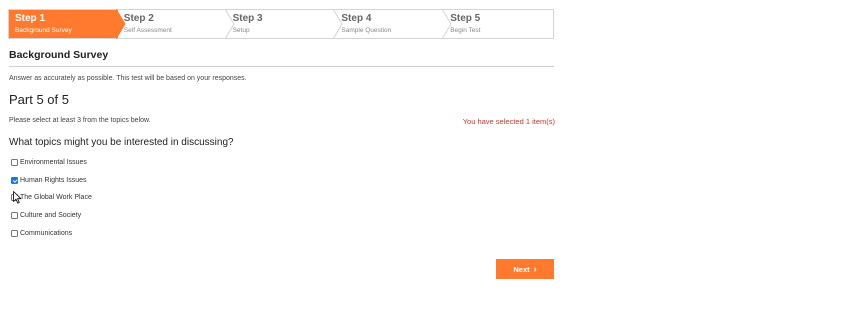 The width and height of the screenshot is (849, 322). Describe the element at coordinates (465, 30) in the screenshot. I see `step-subtitle: Begin Test` at that location.